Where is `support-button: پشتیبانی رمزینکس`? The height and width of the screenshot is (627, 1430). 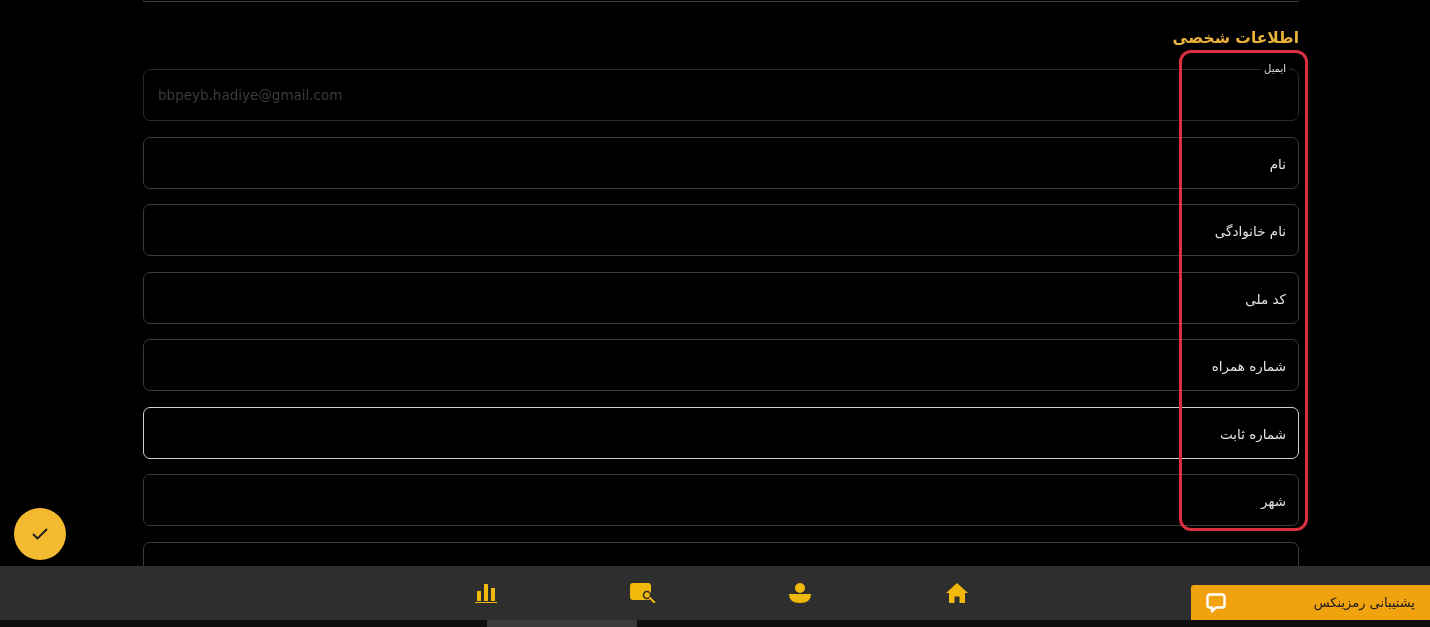
support-button: پشتیبانی رمزینکس is located at coordinates (1310, 602).